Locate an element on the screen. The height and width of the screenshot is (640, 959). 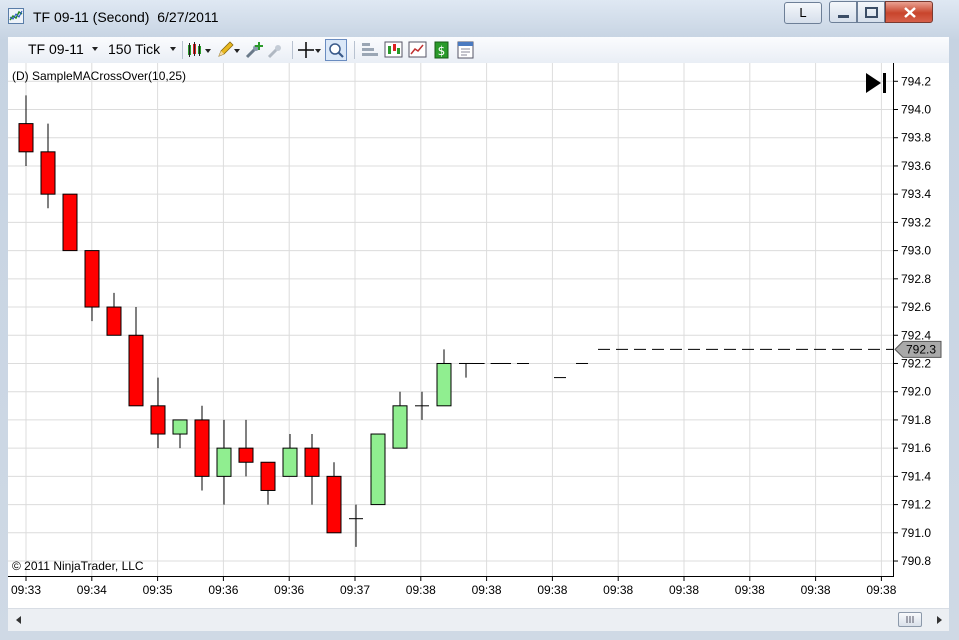
y-tick-label: 792.0 is located at coordinates (916, 392).